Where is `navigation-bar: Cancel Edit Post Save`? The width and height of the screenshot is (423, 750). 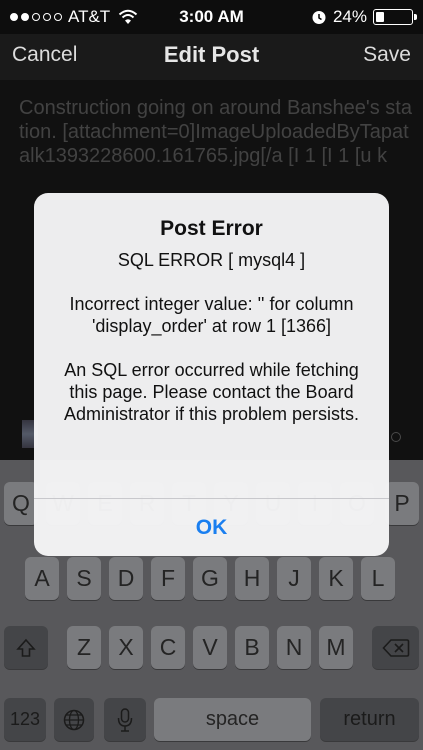
navigation-bar: Cancel Edit Post Save is located at coordinates (211, 57).